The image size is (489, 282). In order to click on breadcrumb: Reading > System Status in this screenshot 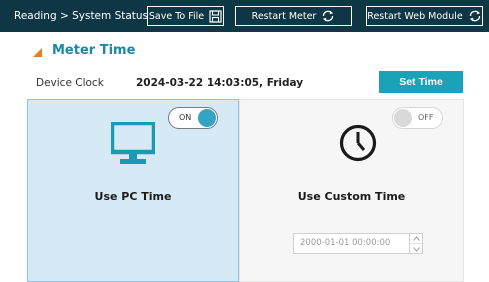, I will do `click(81, 16)`.